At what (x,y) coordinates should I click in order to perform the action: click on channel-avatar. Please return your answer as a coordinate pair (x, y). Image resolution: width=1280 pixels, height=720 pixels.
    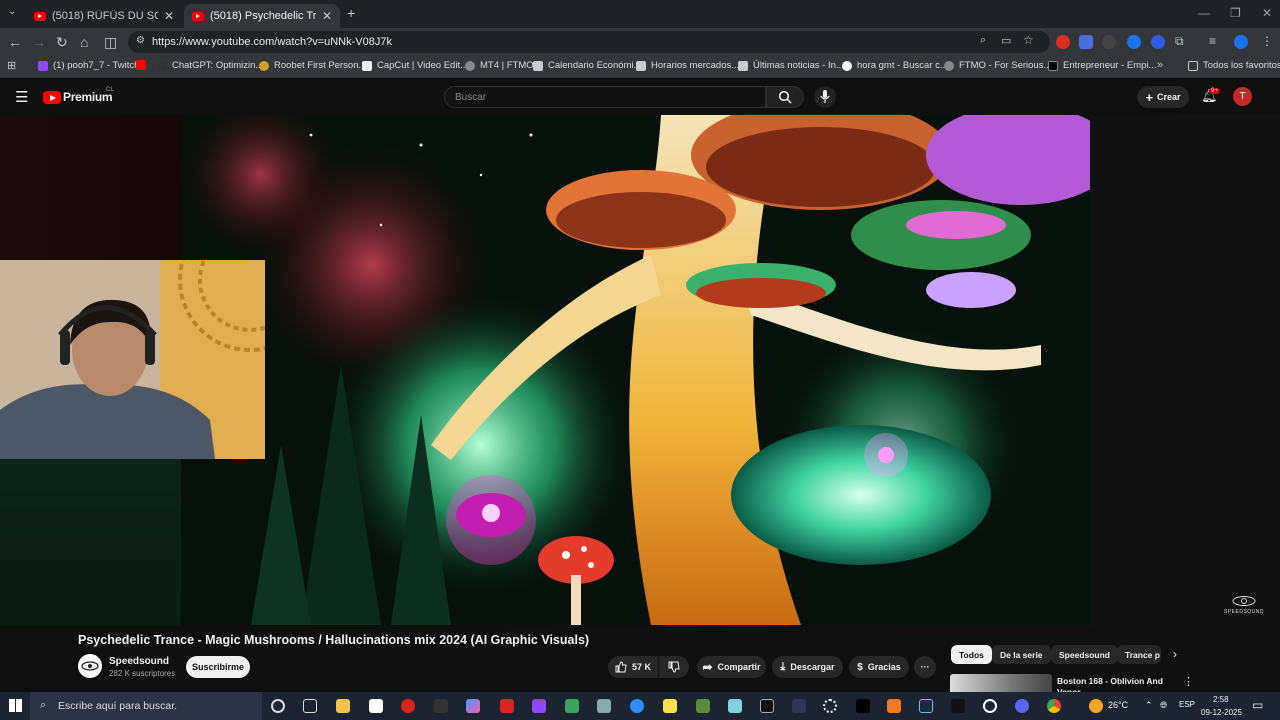
    Looking at the image, I should click on (90, 666).